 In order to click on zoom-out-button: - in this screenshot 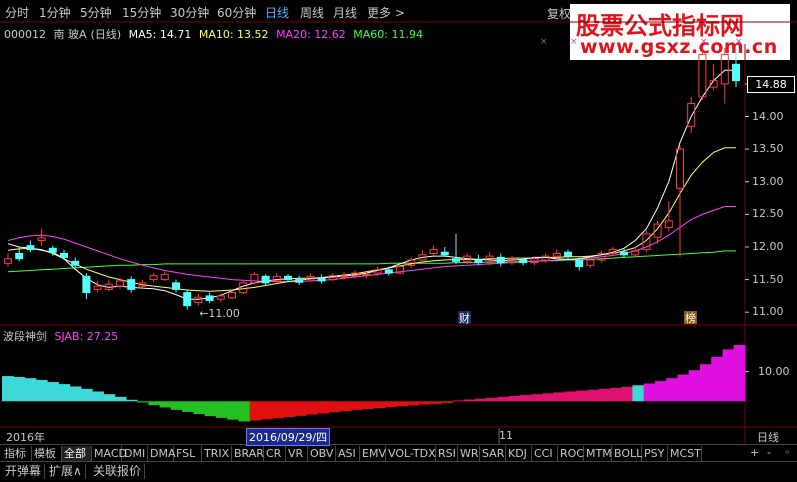, I will do `click(769, 452)`.